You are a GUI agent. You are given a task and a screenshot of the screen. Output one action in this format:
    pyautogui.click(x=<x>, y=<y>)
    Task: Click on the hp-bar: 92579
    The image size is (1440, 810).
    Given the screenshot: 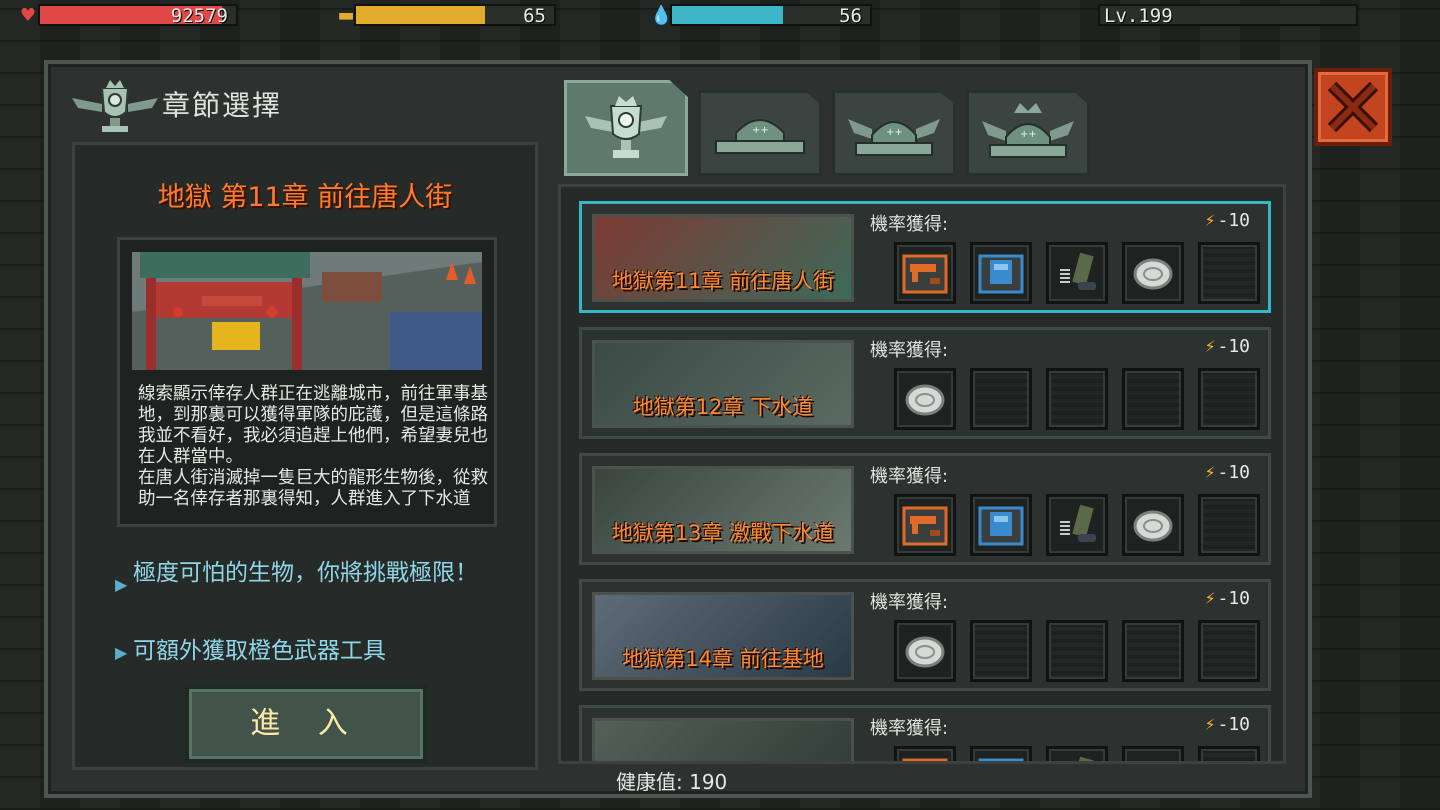 What is the action you would take?
    pyautogui.click(x=138, y=15)
    